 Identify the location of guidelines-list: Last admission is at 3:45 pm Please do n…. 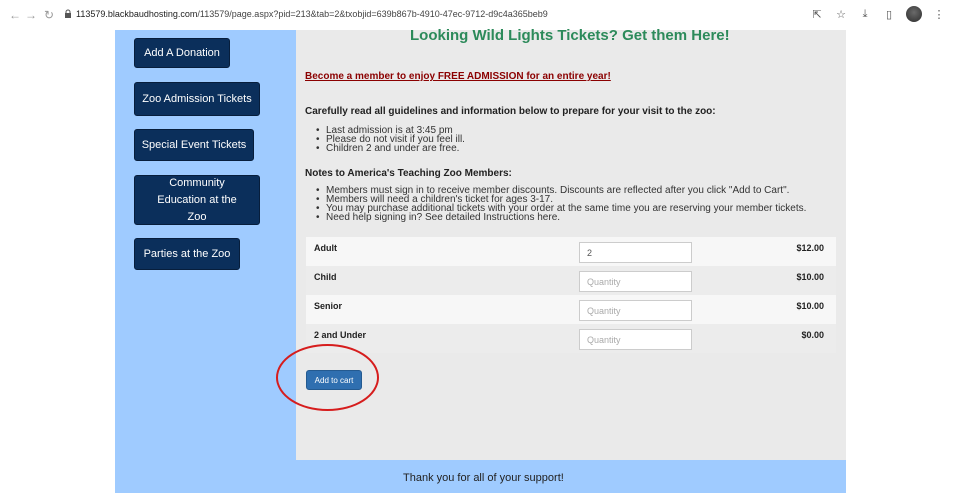
(390, 140).